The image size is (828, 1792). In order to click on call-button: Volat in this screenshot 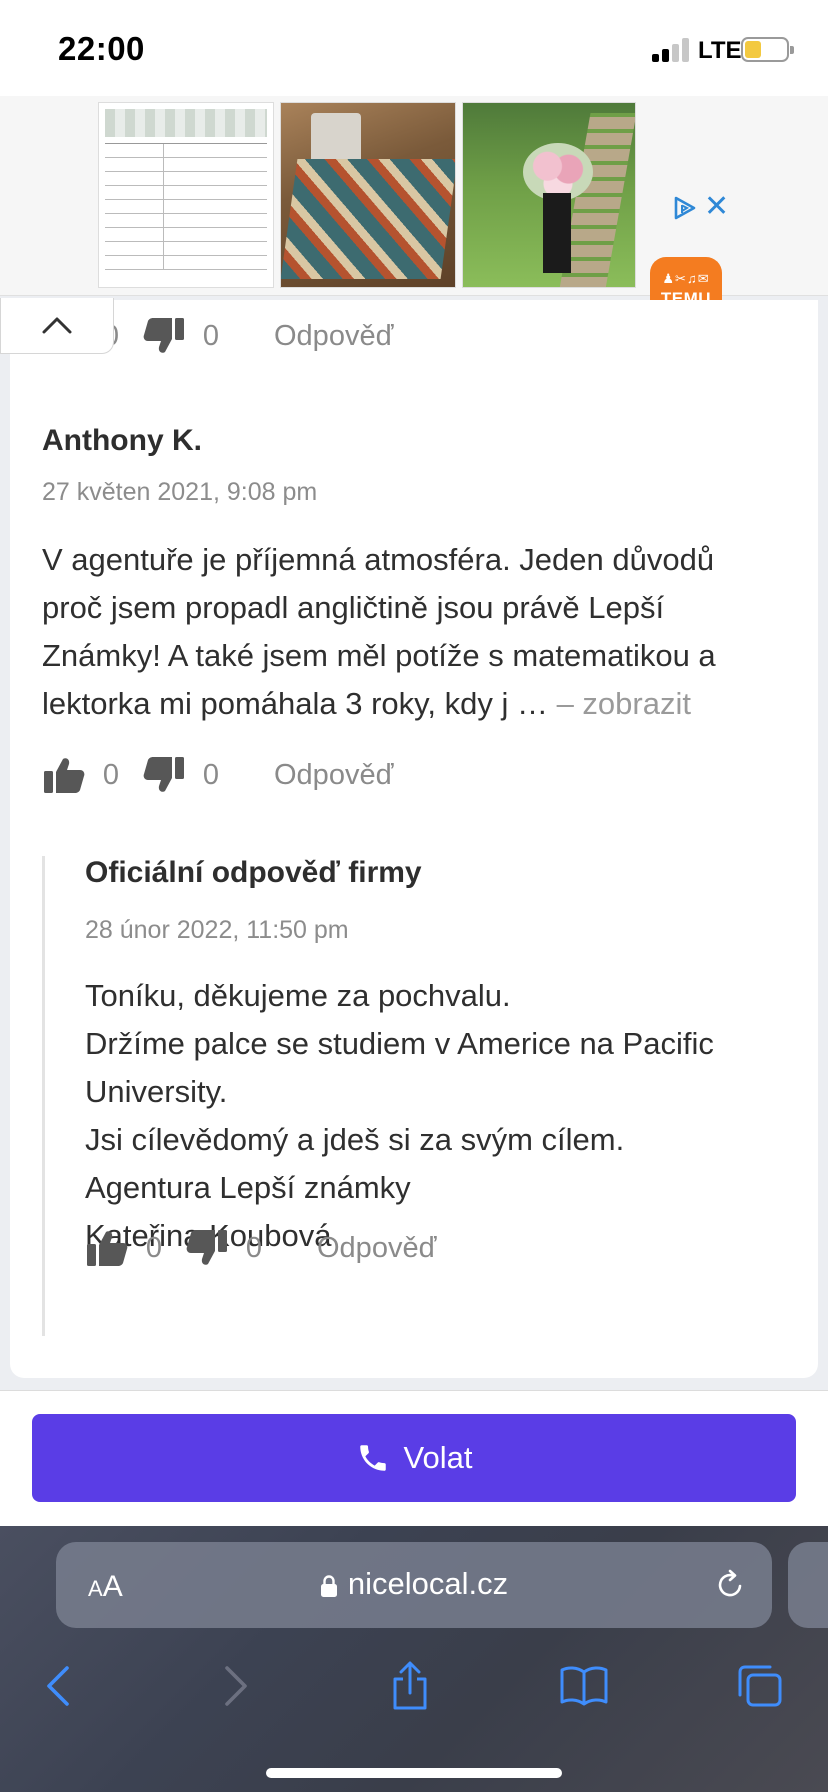, I will do `click(414, 1458)`.